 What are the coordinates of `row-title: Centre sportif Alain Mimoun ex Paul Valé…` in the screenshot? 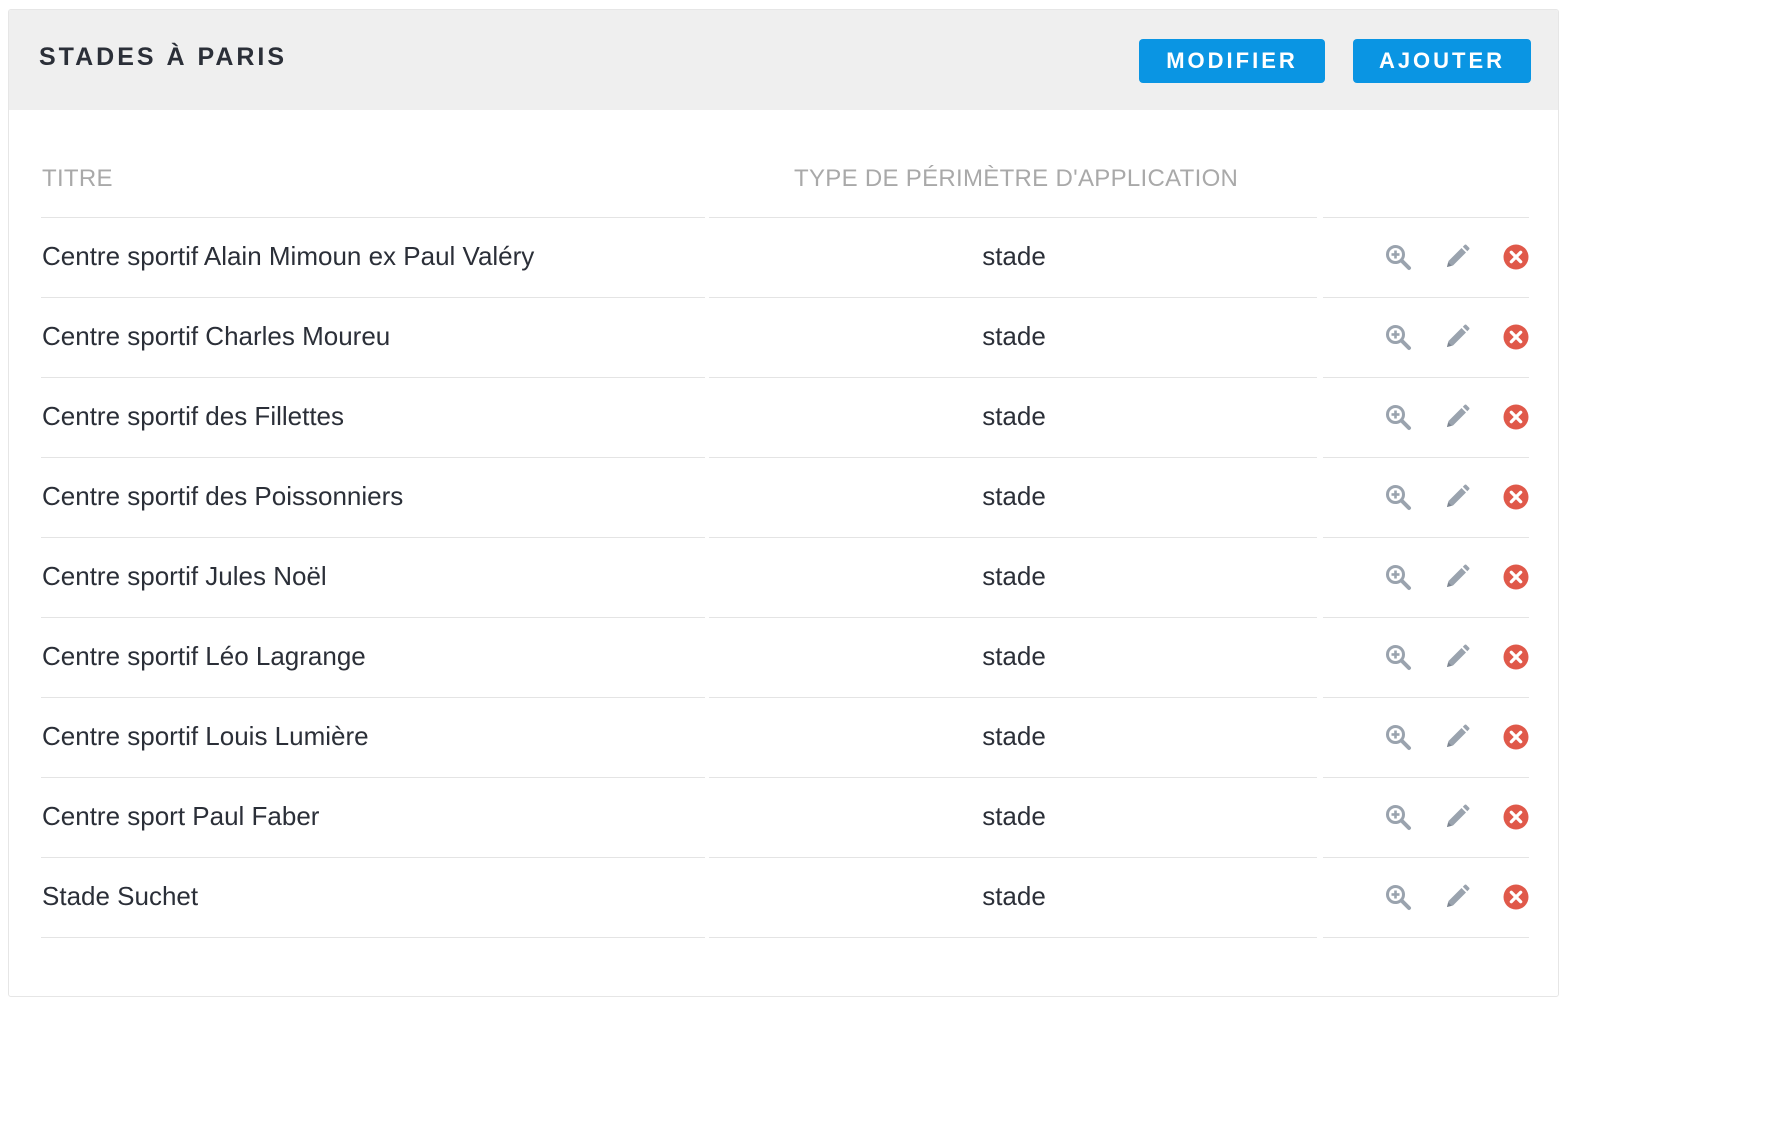 It's located at (288, 256).